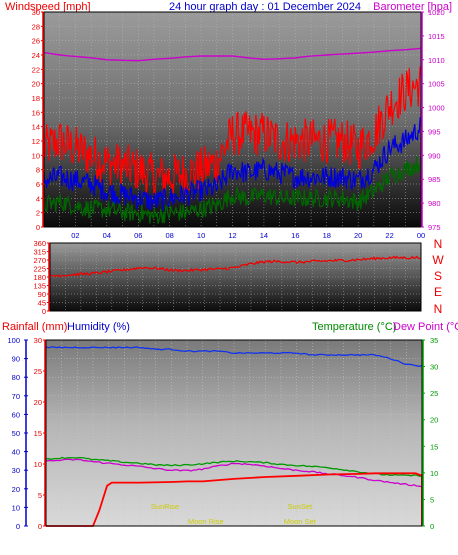 The width and height of the screenshot is (458, 555). What do you see at coordinates (327, 235) in the screenshot?
I see `hour-tick: 18` at bounding box center [327, 235].